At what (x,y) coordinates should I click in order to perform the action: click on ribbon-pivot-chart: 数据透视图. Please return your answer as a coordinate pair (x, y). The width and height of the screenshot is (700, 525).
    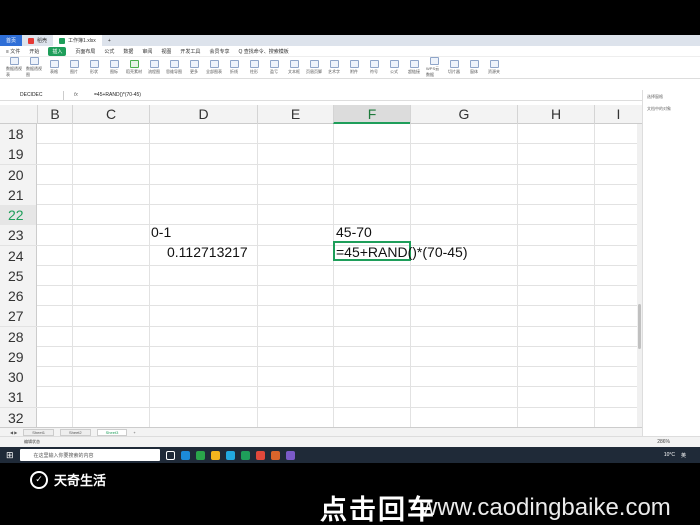
    Looking at the image, I should click on (34, 67).